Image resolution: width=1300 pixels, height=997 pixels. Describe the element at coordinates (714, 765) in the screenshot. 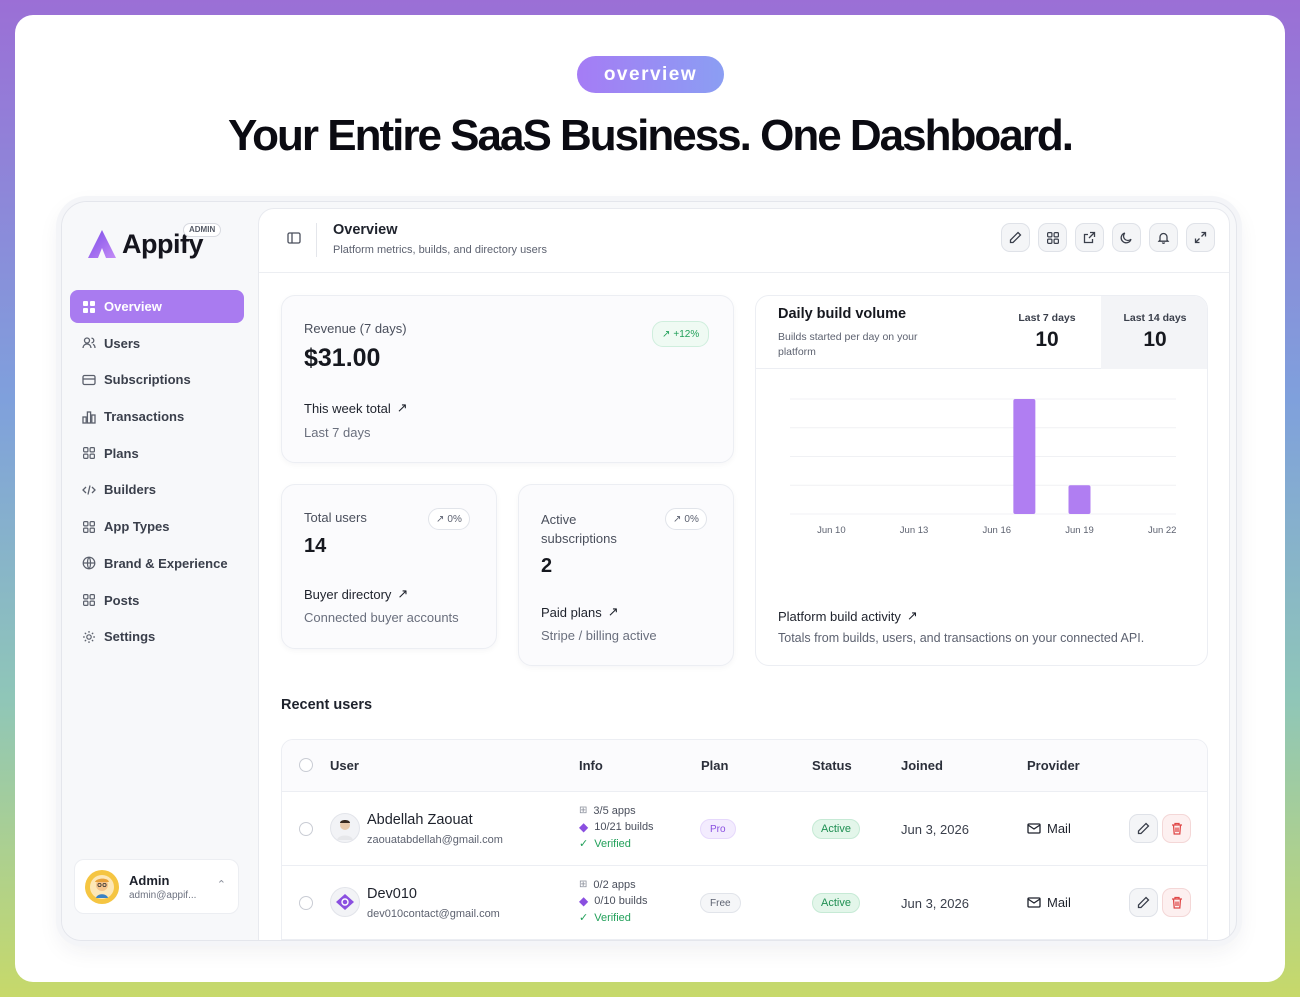

I see `col-plan: Plan` at that location.